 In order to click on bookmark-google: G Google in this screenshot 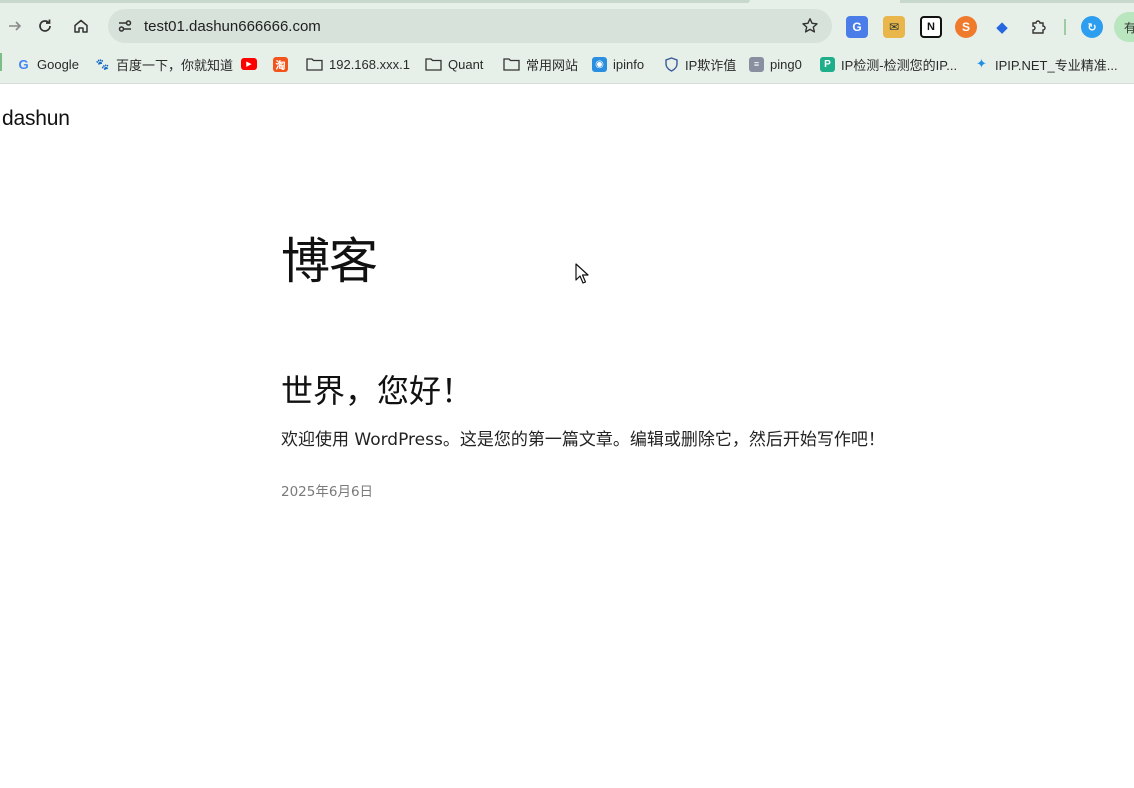, I will do `click(47, 64)`.